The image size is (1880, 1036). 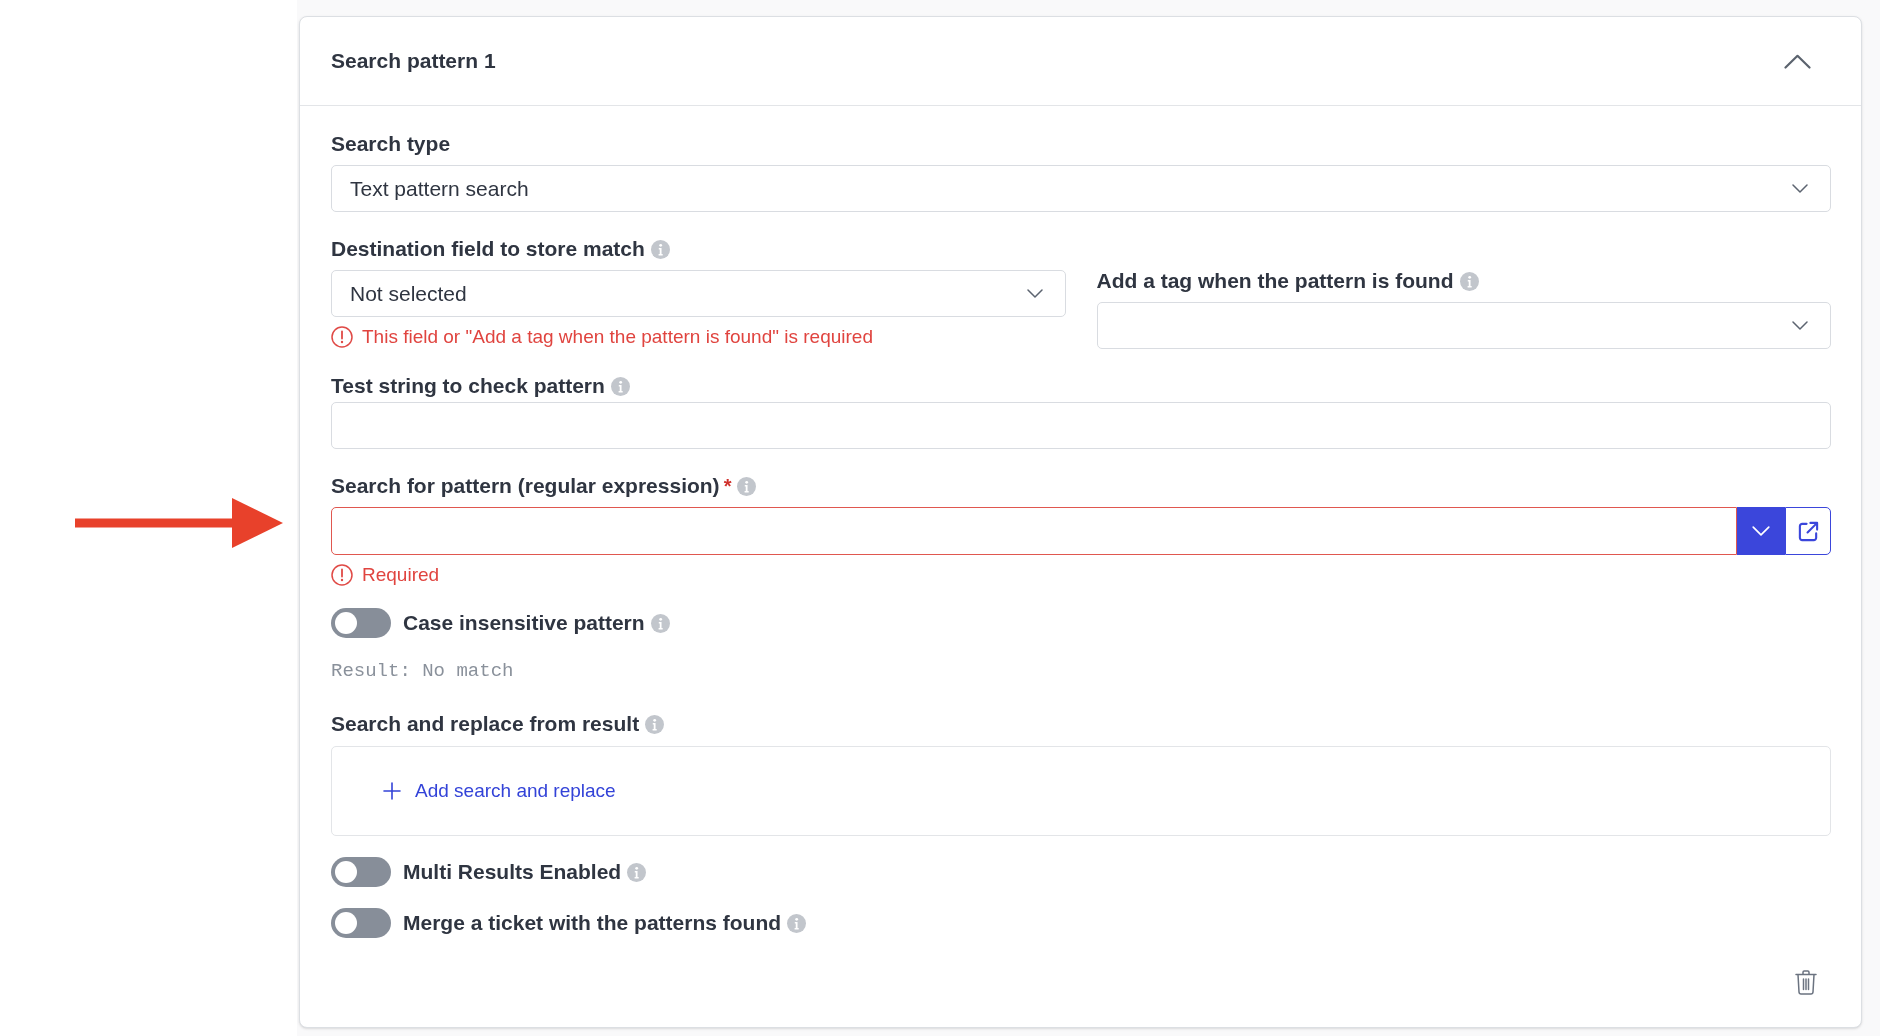 I want to click on toggle-label: Multi Results Enabled, so click(x=512, y=872).